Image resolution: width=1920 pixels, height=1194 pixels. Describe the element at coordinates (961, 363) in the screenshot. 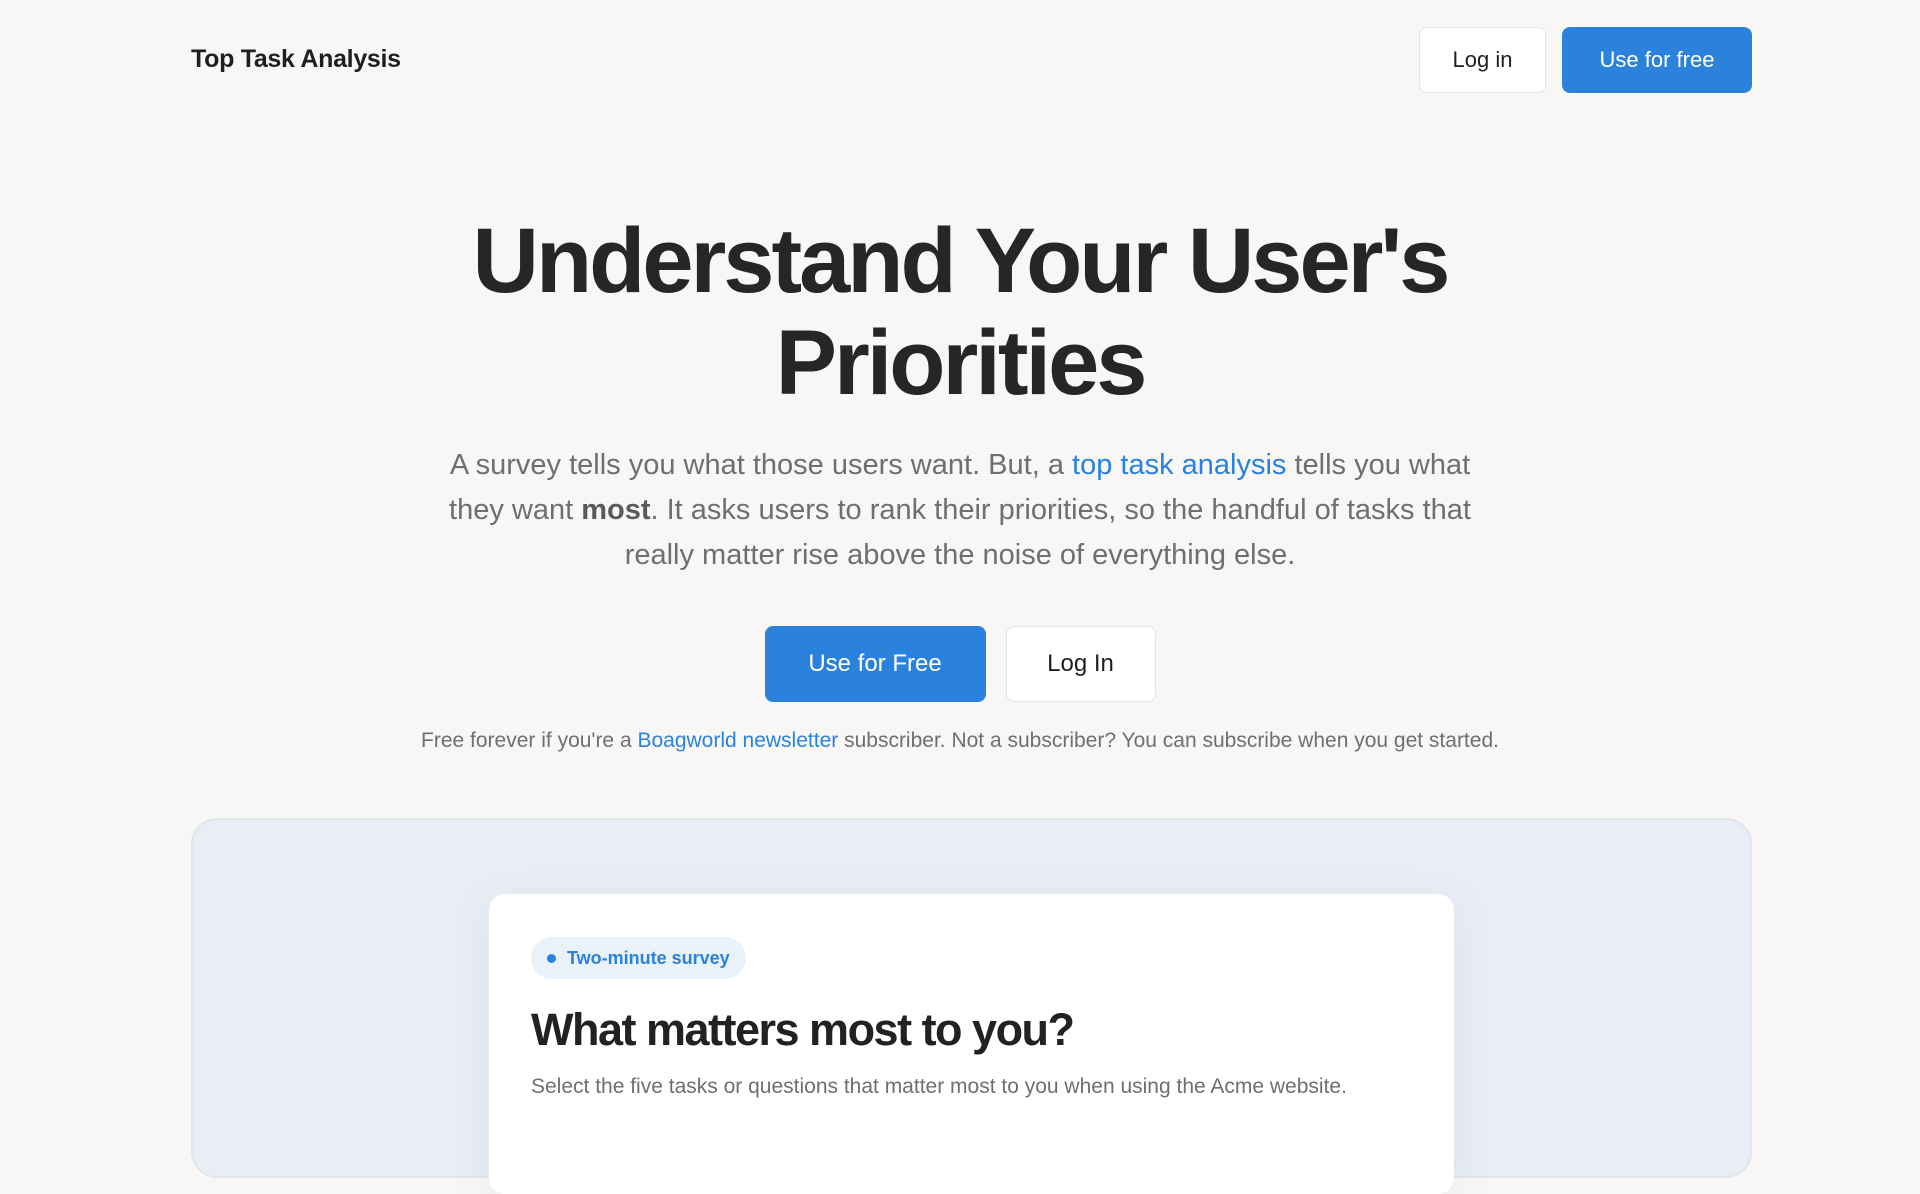

I see `hero-title-line-2: Priorities` at that location.